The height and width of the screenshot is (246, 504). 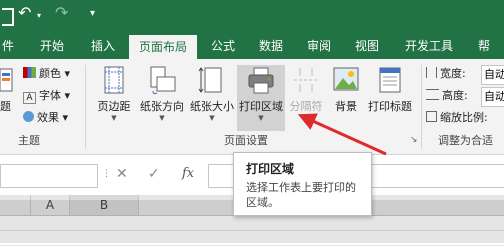 I want to click on tab-developer: 开发工具, so click(x=429, y=46).